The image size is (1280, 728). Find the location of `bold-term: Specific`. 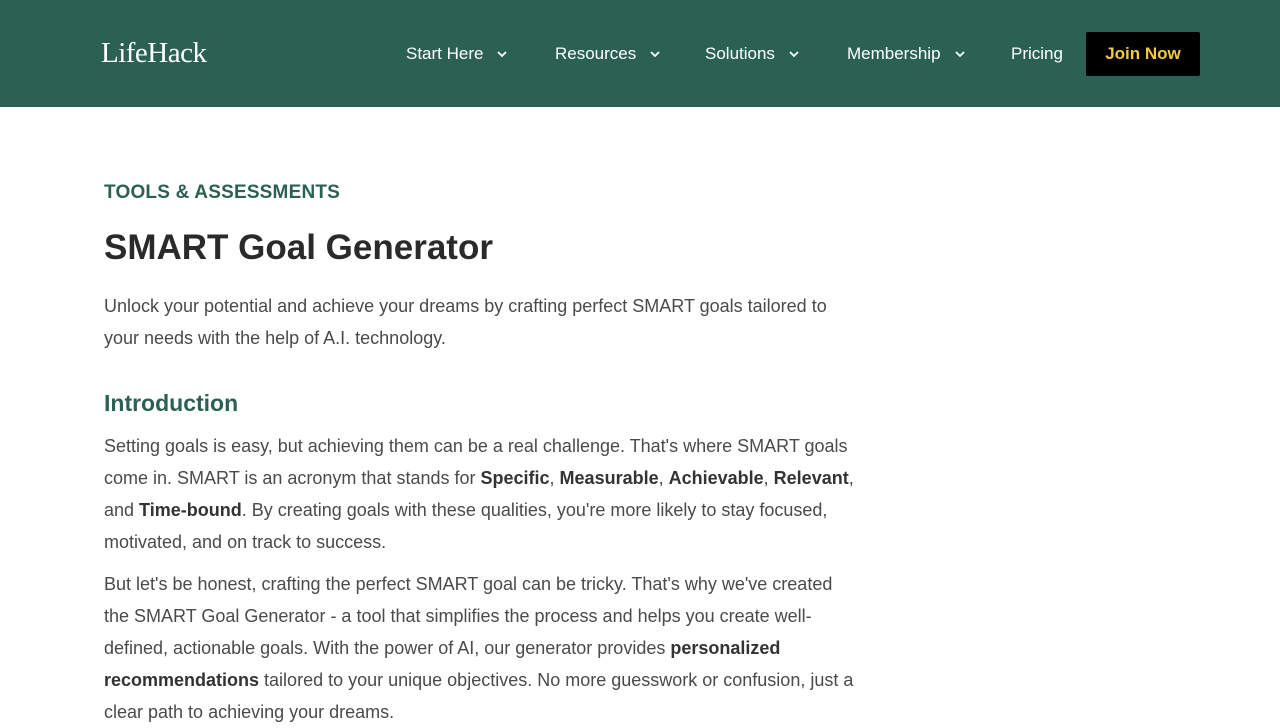

bold-term: Specific is located at coordinates (515, 478).